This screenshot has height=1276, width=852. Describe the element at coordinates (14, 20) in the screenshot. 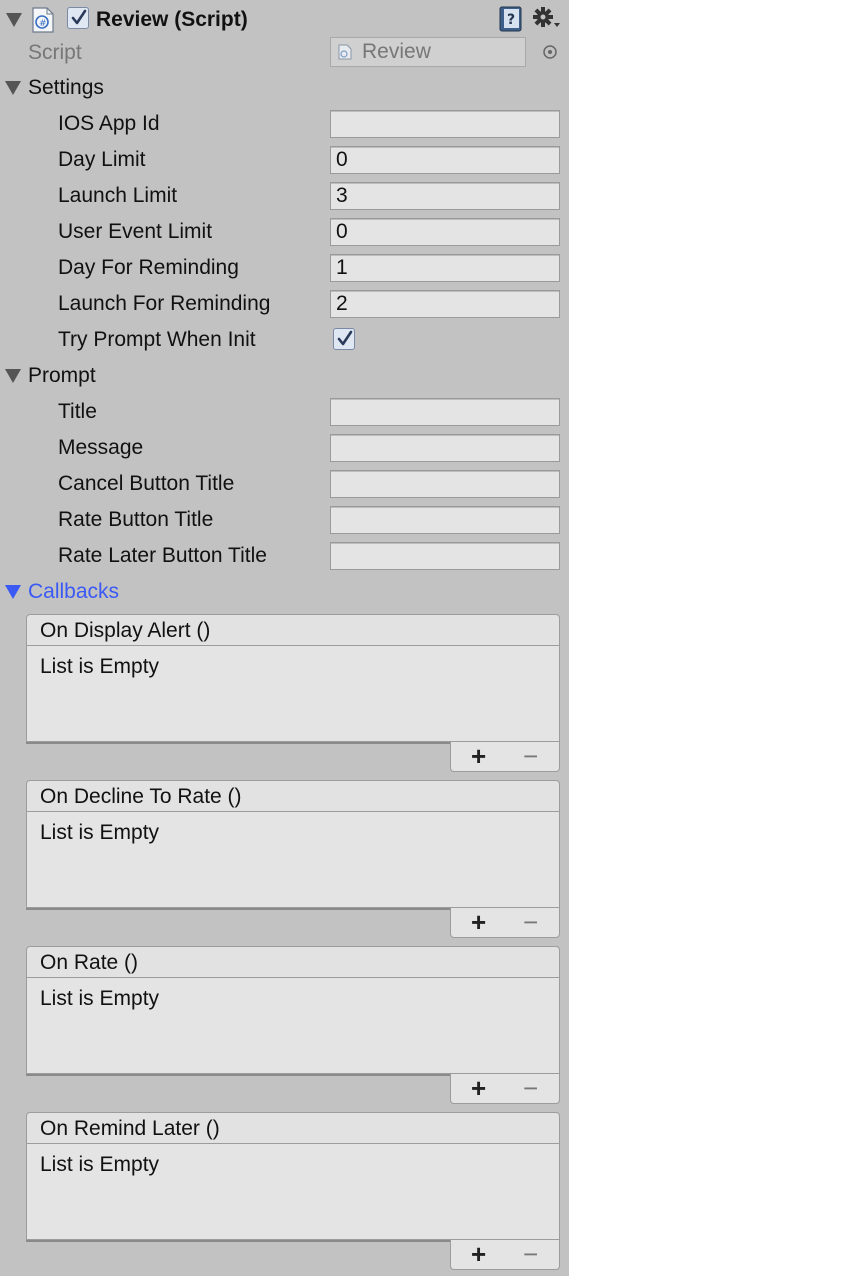

I see `component-foldout-arrow-icon` at that location.